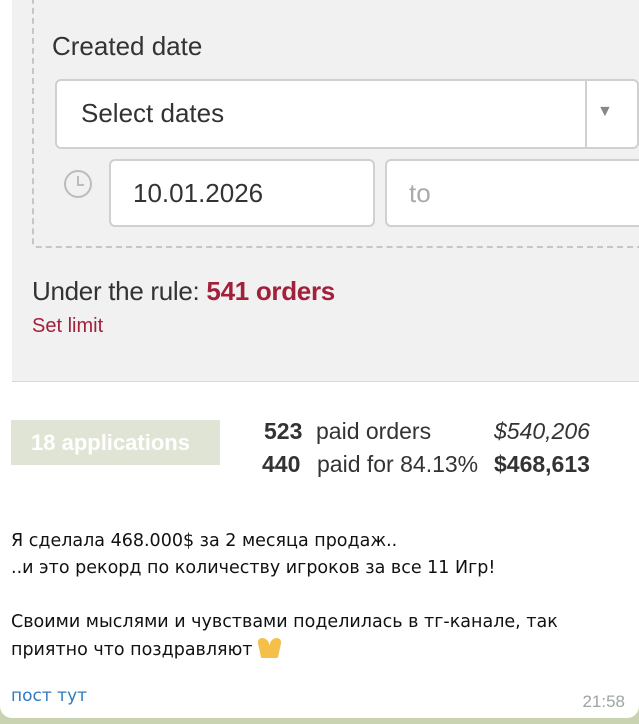 The height and width of the screenshot is (724, 639). I want to click on folded-hands-icon, so click(270, 647).